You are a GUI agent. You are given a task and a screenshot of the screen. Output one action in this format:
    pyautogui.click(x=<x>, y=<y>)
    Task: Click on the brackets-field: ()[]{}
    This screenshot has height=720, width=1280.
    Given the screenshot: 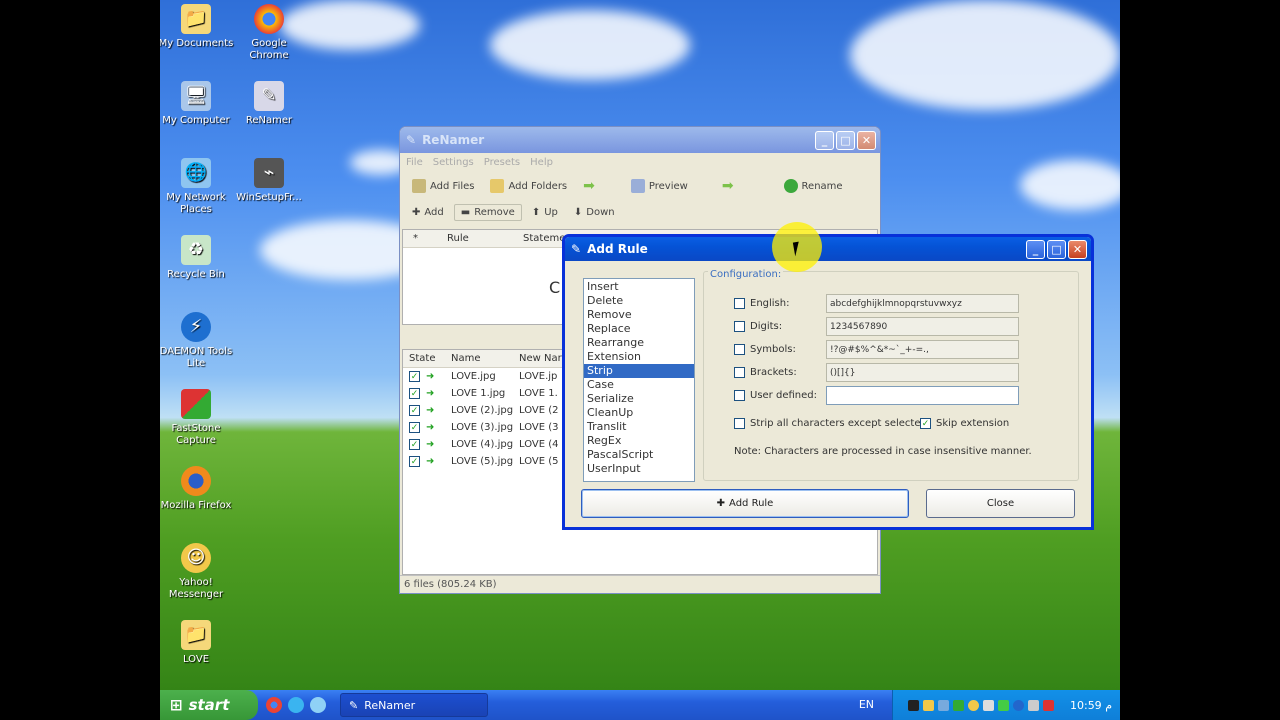 What is the action you would take?
    pyautogui.click(x=922, y=372)
    